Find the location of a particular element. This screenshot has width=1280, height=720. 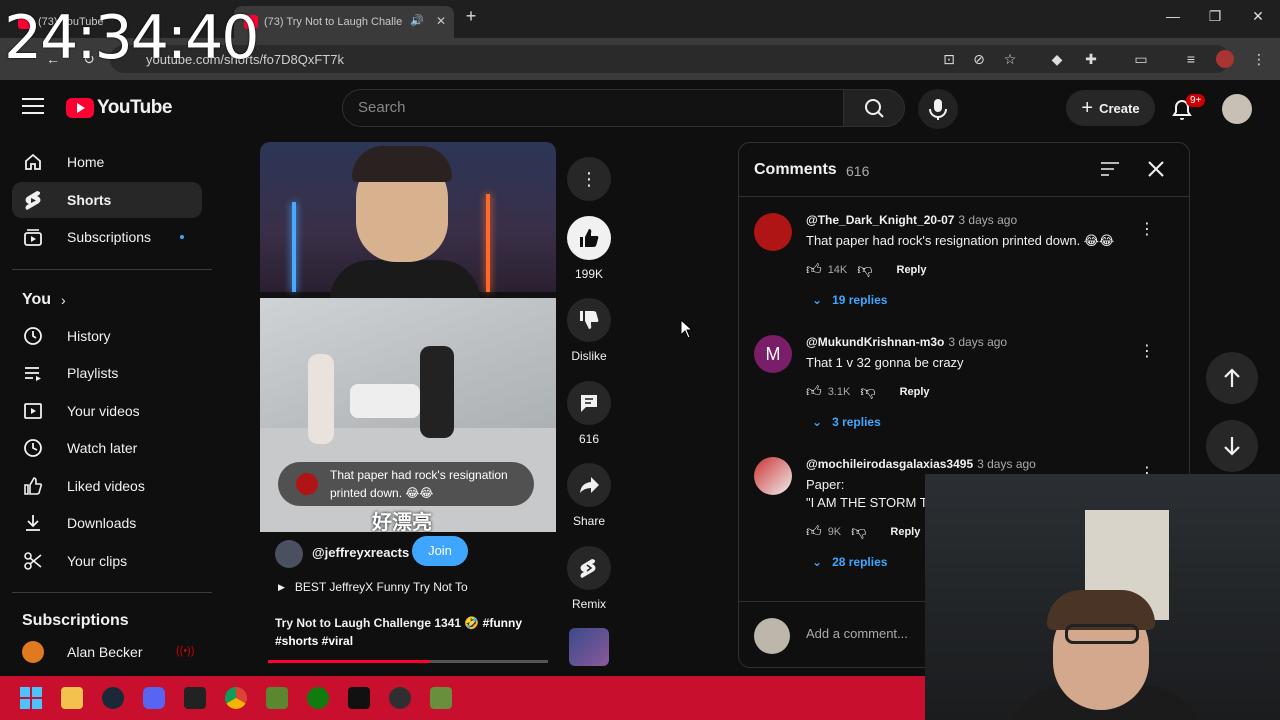

more-options-button: ⋮ is located at coordinates (589, 179).